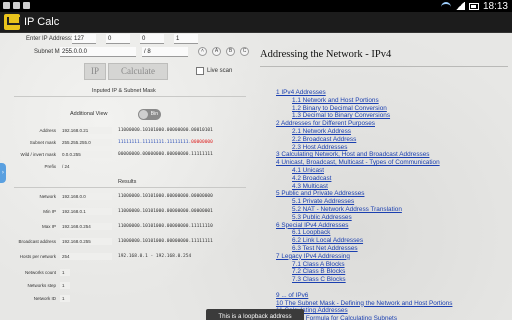 Image resolution: width=512 pixels, height=320 pixels. I want to click on address-binary: 11000000.10101000.00000000.00010101, so click(165, 130).